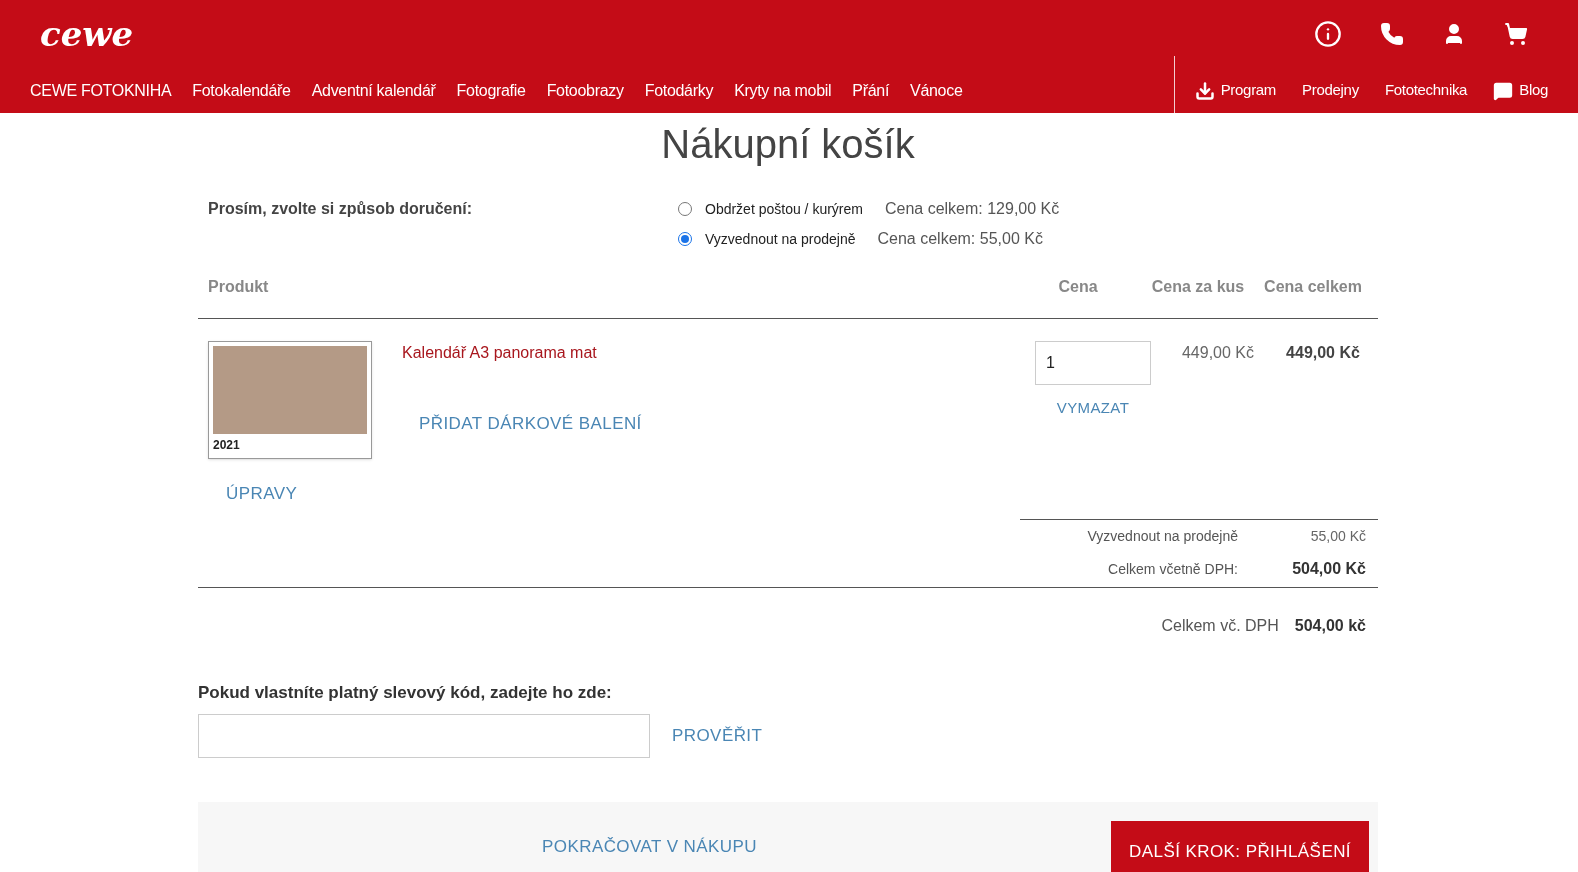 Image resolution: width=1578 pixels, height=872 pixels. What do you see at coordinates (1240, 846) in the screenshot?
I see `next-step-button: DALŠÍ KROK: PŘIHLÁŠENÍ` at bounding box center [1240, 846].